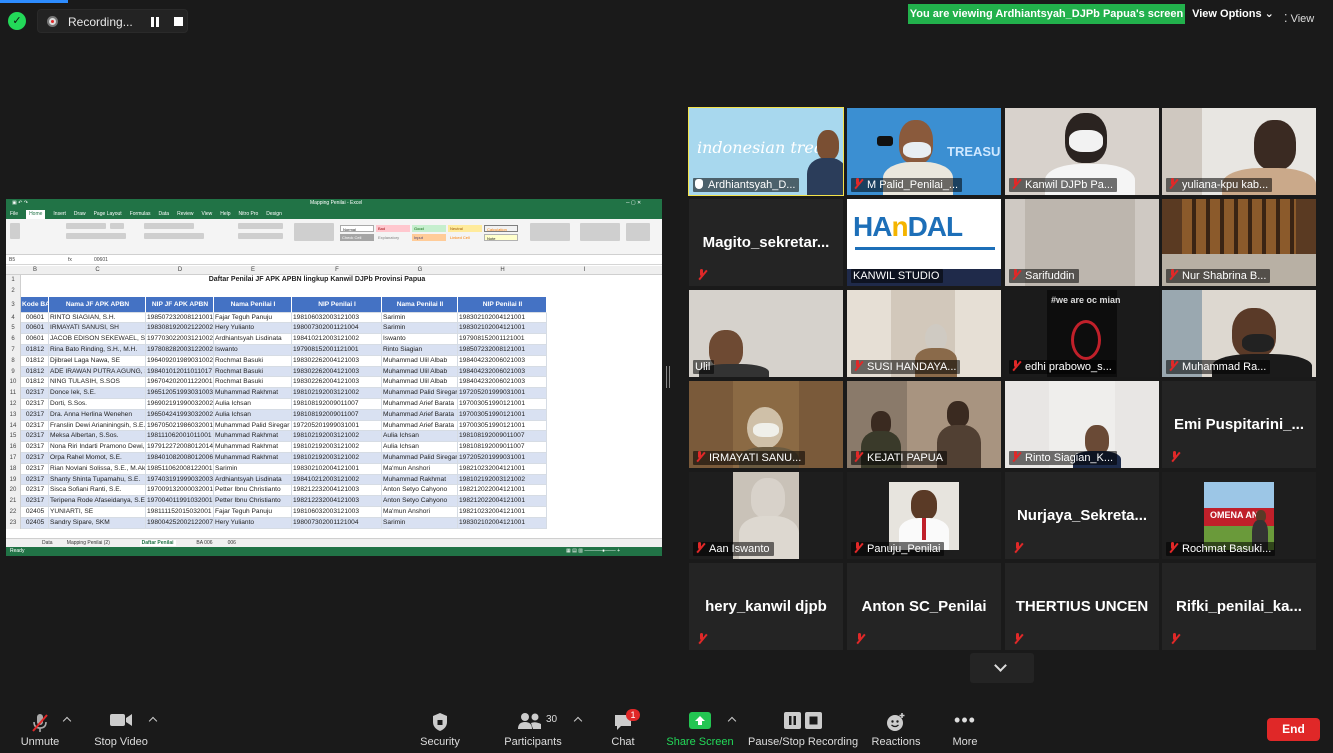 This screenshot has width=1333, height=753. What do you see at coordinates (164, 214) in the screenshot?
I see `ribbon-tab: Data` at bounding box center [164, 214].